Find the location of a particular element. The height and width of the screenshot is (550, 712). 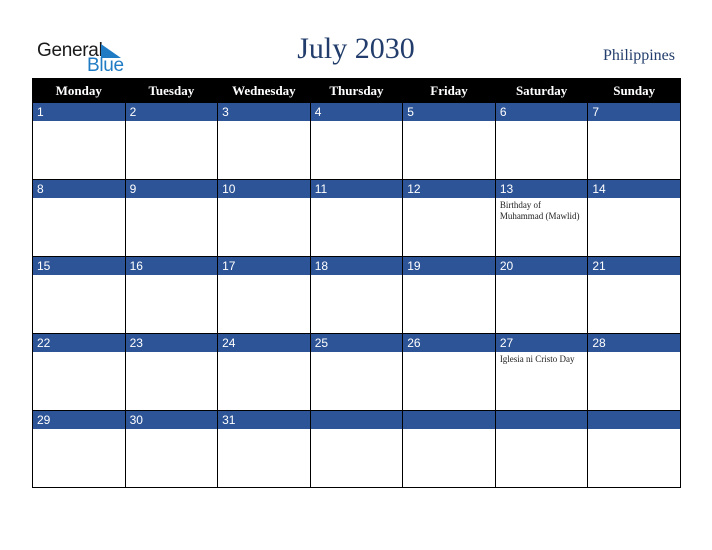

holiday-event: Birthday of Muhammad (Mawlid) is located at coordinates (539, 210).